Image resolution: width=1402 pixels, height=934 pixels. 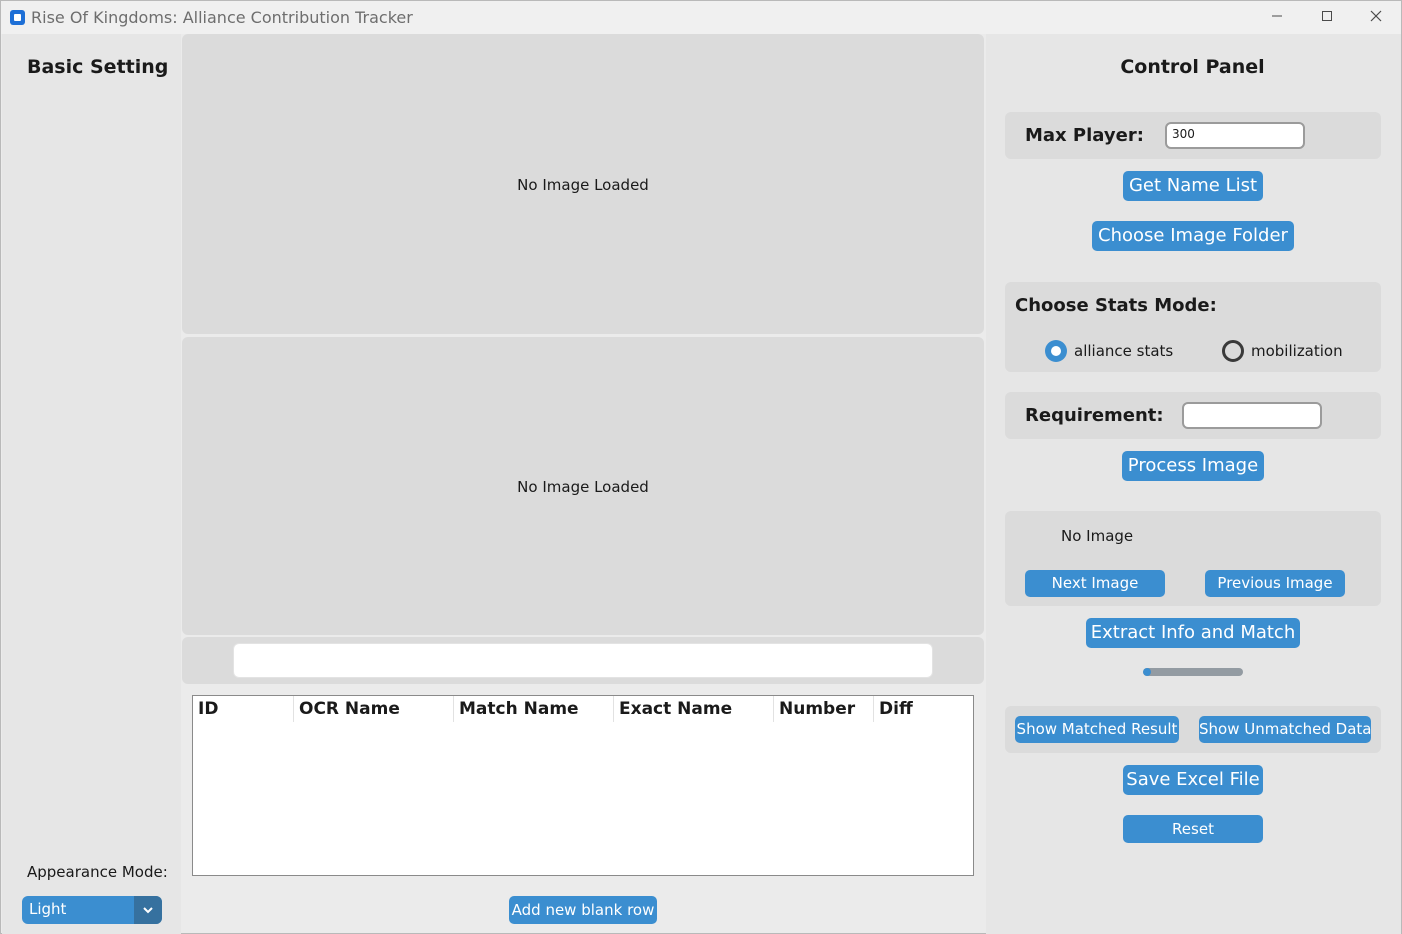 I want to click on ocr-text-field, so click(x=583, y=660).